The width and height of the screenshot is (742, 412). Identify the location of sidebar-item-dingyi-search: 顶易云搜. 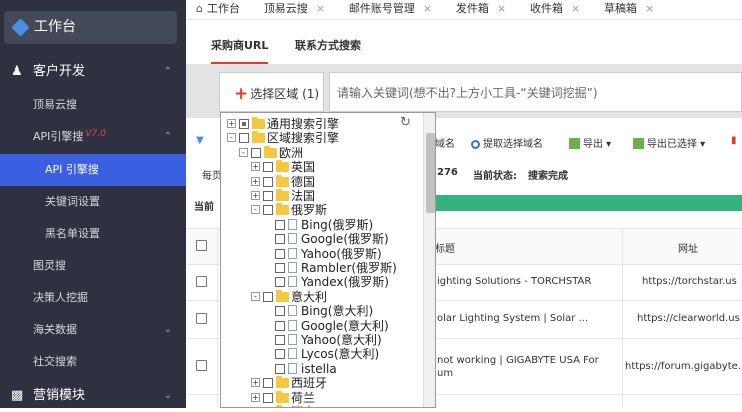
(93, 105).